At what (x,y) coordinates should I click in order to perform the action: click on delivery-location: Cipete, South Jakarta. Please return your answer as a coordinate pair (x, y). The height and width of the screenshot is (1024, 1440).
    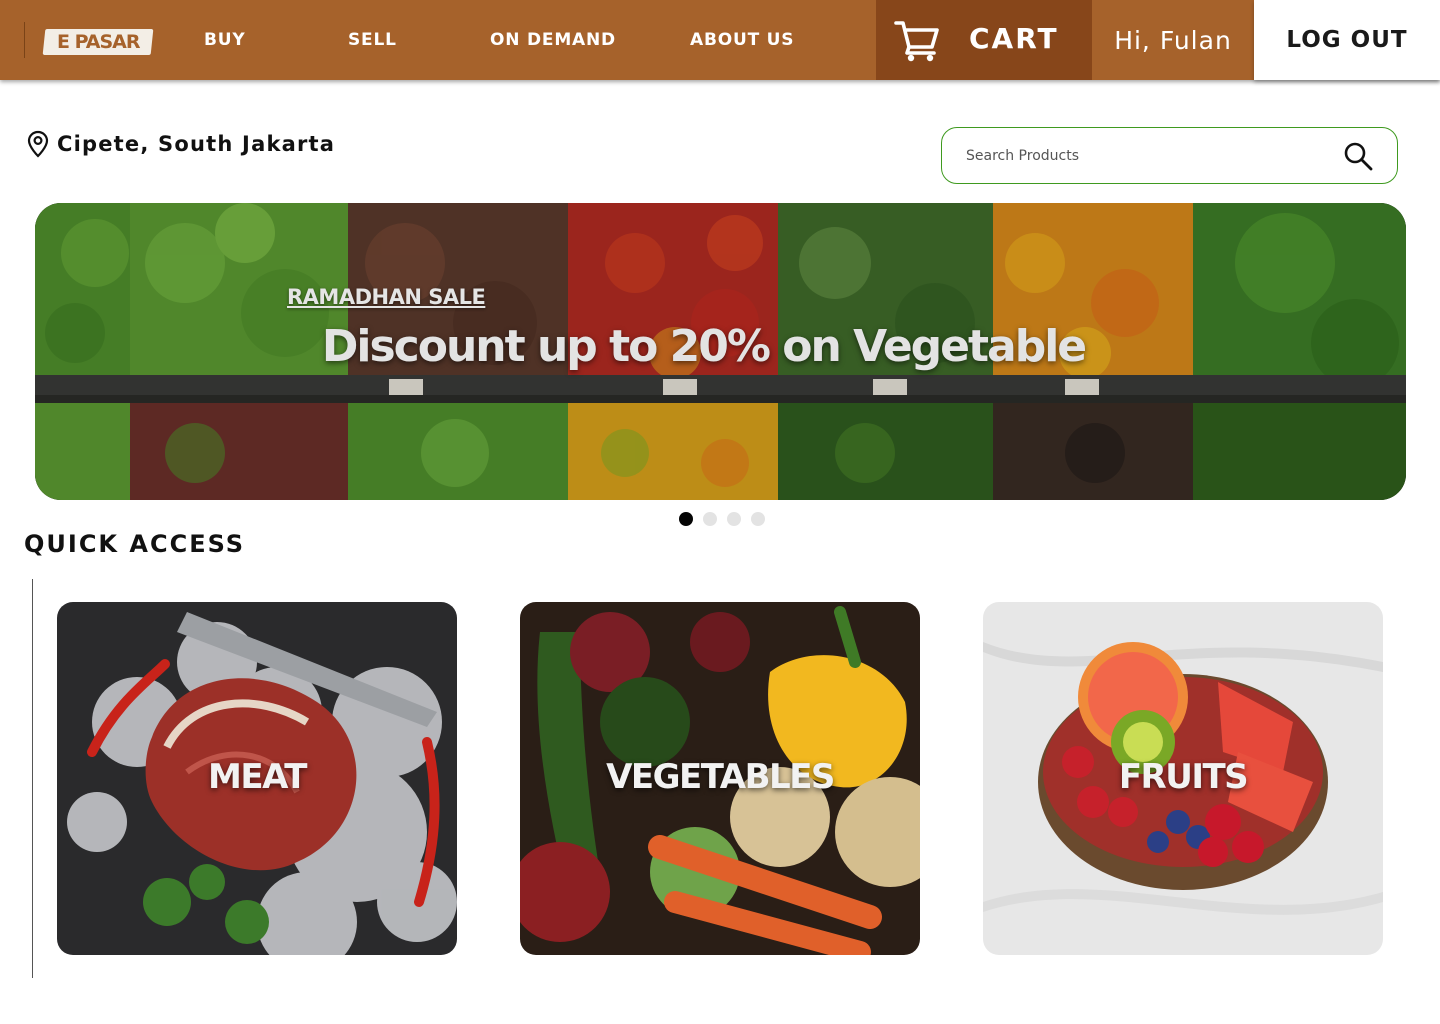
    Looking at the image, I should click on (180, 144).